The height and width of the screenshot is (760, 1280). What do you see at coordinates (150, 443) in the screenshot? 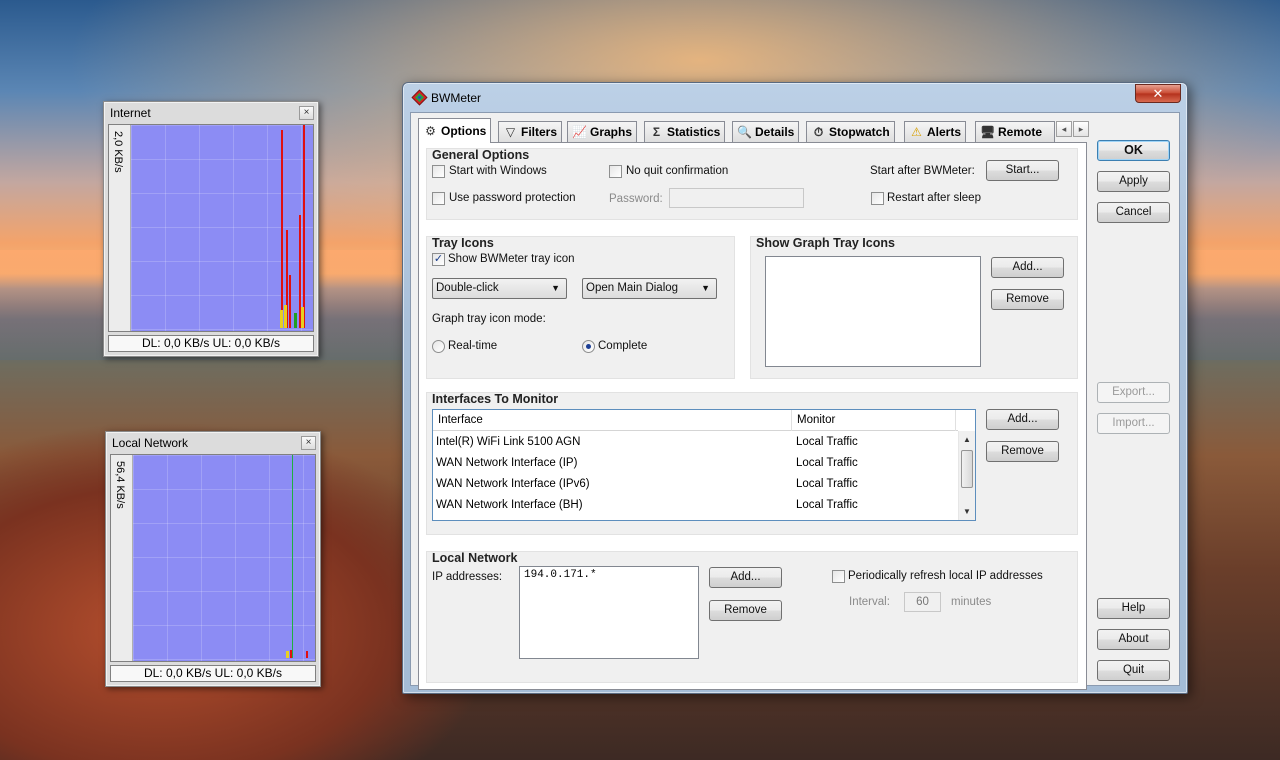
I see `local-meter-title: Local Network` at bounding box center [150, 443].